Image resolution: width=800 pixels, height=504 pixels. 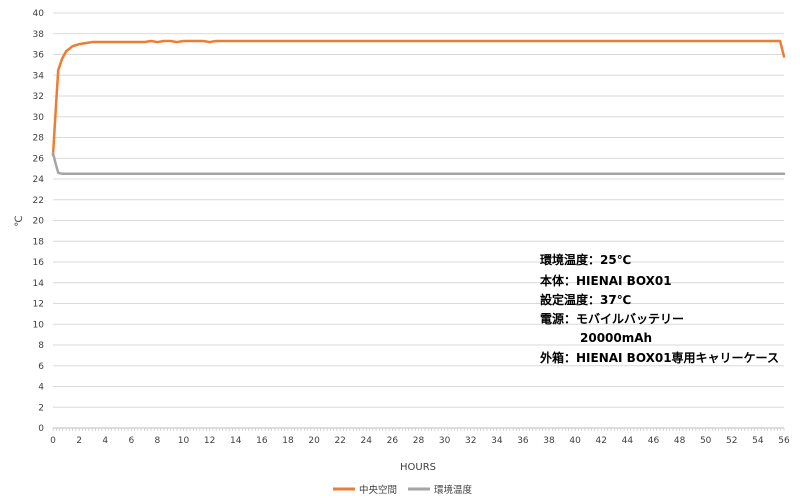 I want to click on x-tick-label-48: 48, so click(x=680, y=441).